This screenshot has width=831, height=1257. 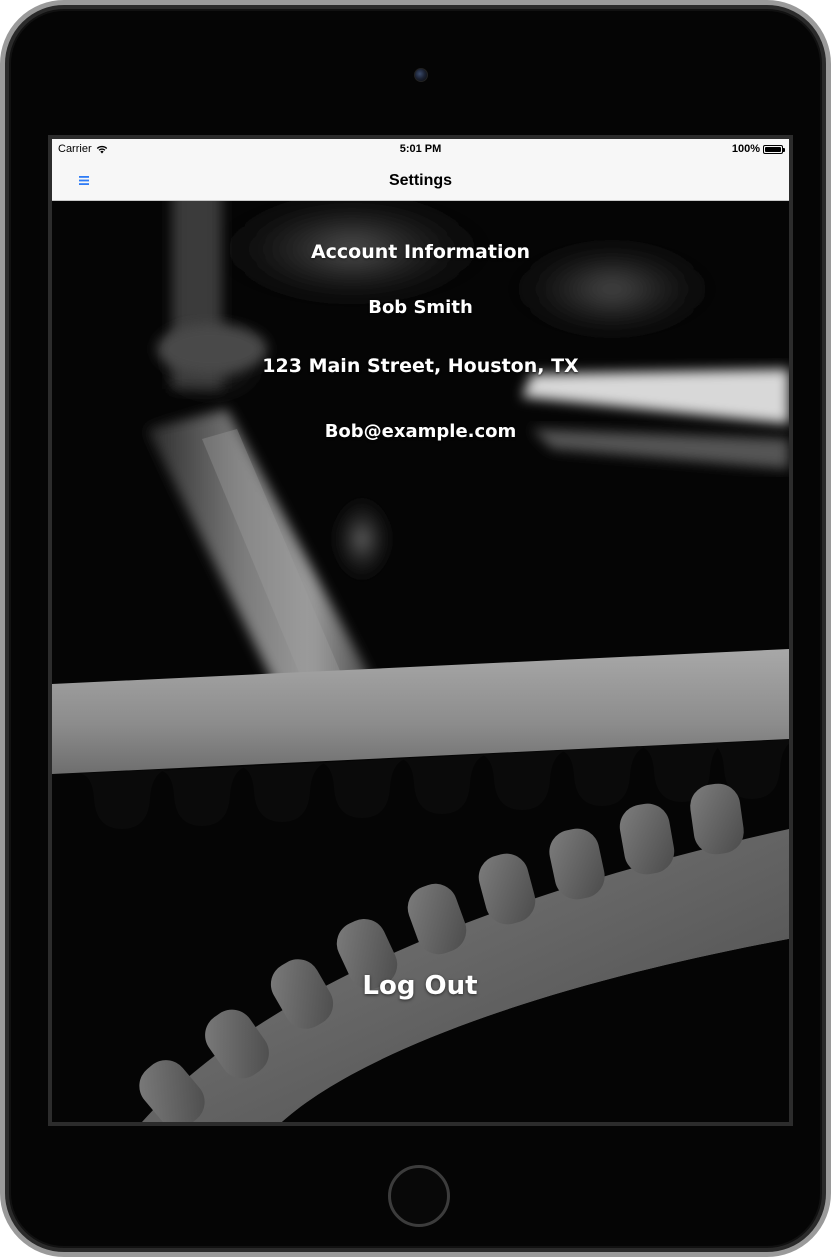 I want to click on page-title: Settings, so click(x=420, y=180).